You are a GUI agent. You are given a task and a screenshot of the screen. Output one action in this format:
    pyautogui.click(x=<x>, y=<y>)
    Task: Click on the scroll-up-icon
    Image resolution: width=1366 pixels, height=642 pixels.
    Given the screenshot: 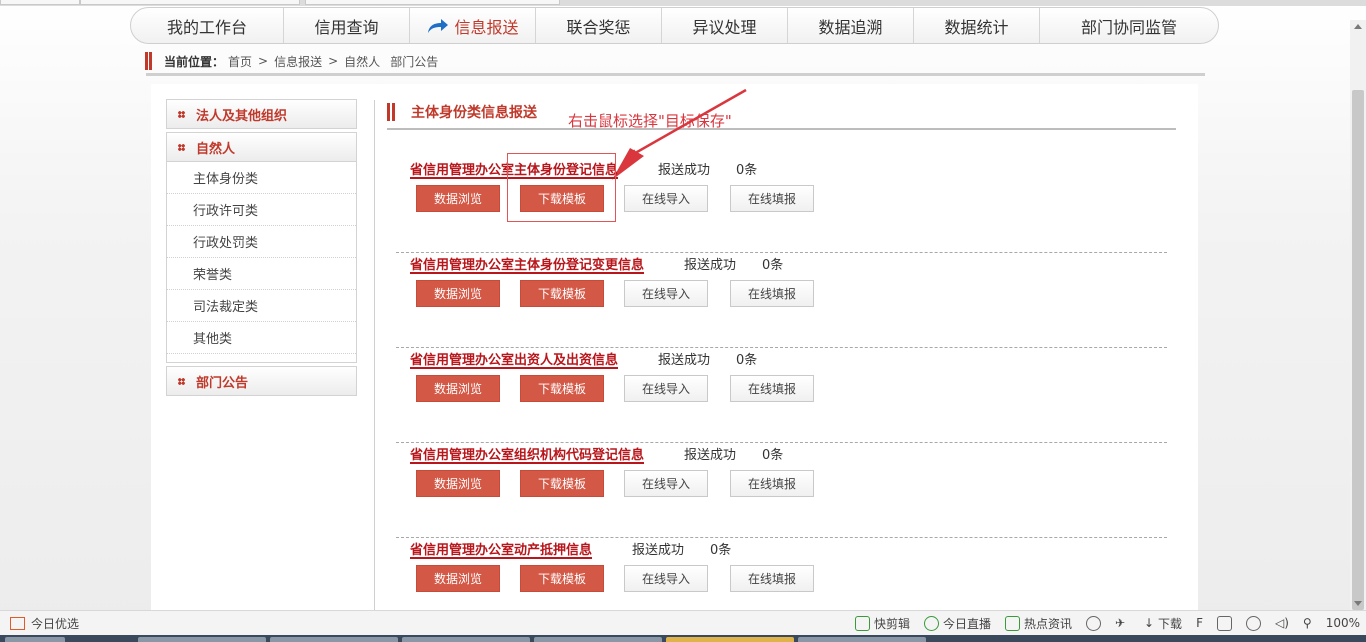 What is the action you would take?
    pyautogui.click(x=1358, y=26)
    